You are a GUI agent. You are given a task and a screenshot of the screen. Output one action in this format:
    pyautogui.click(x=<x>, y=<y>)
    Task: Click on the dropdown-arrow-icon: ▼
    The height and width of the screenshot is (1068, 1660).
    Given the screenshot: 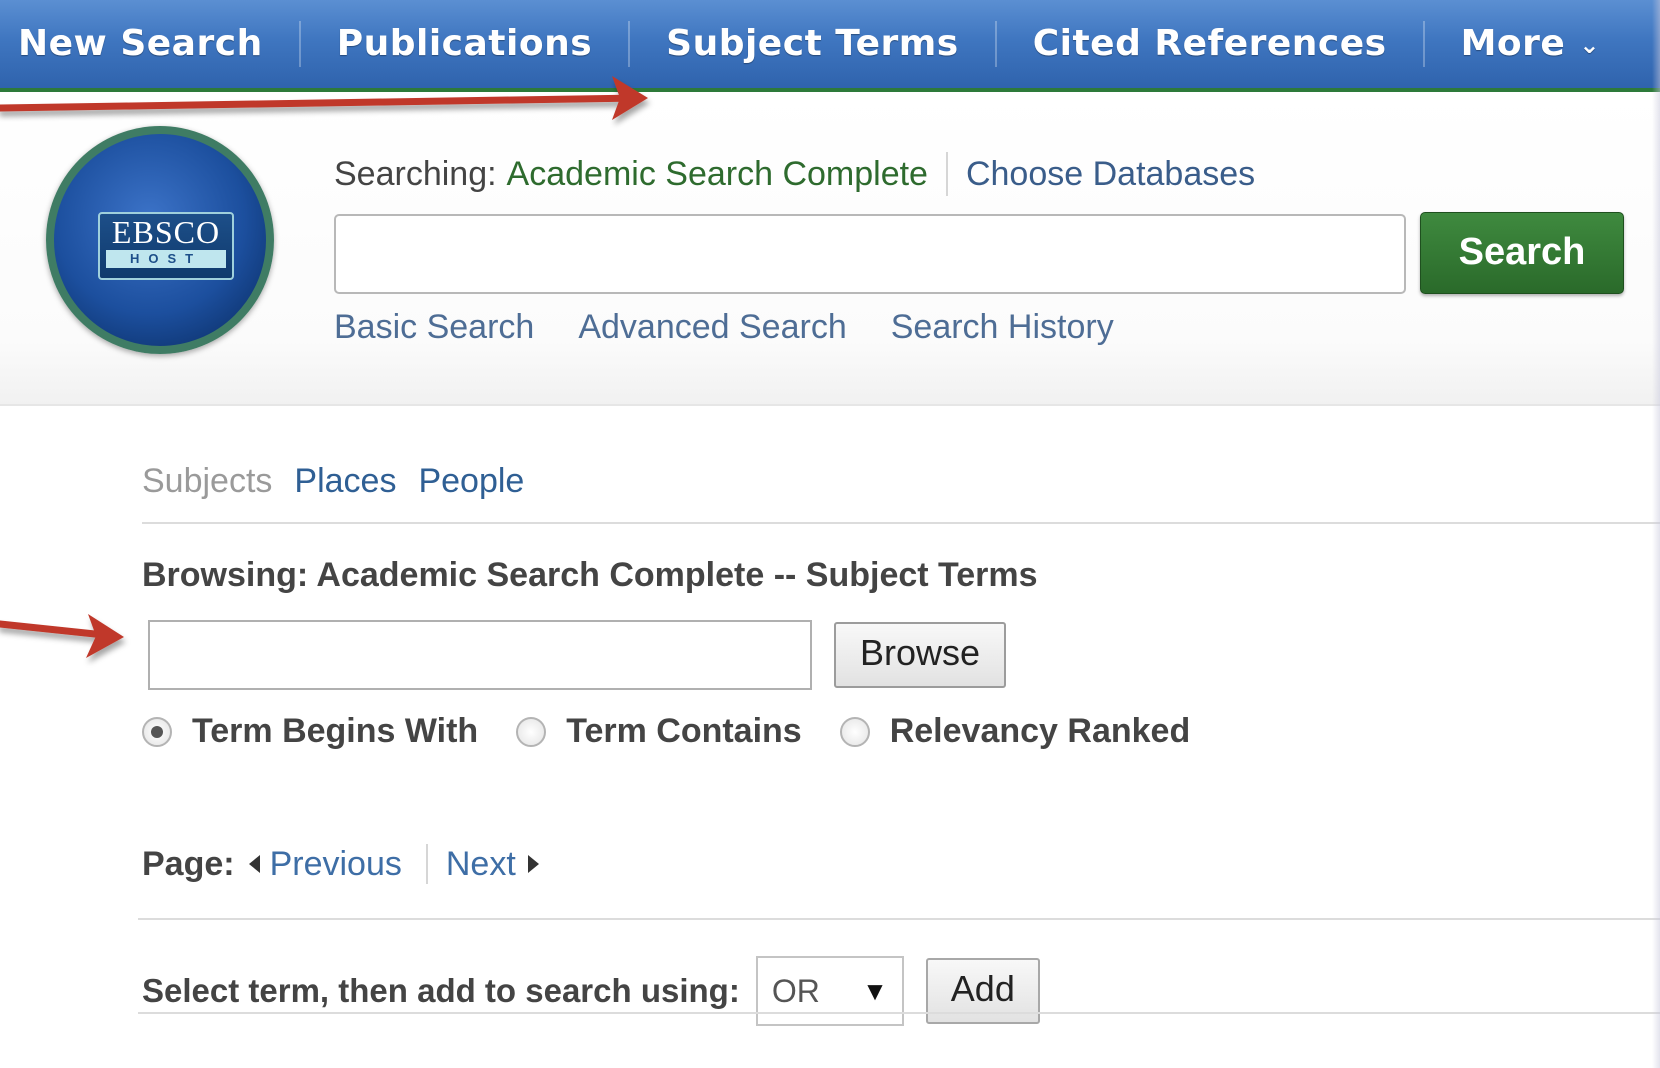 What is the action you would take?
    pyautogui.click(x=875, y=990)
    